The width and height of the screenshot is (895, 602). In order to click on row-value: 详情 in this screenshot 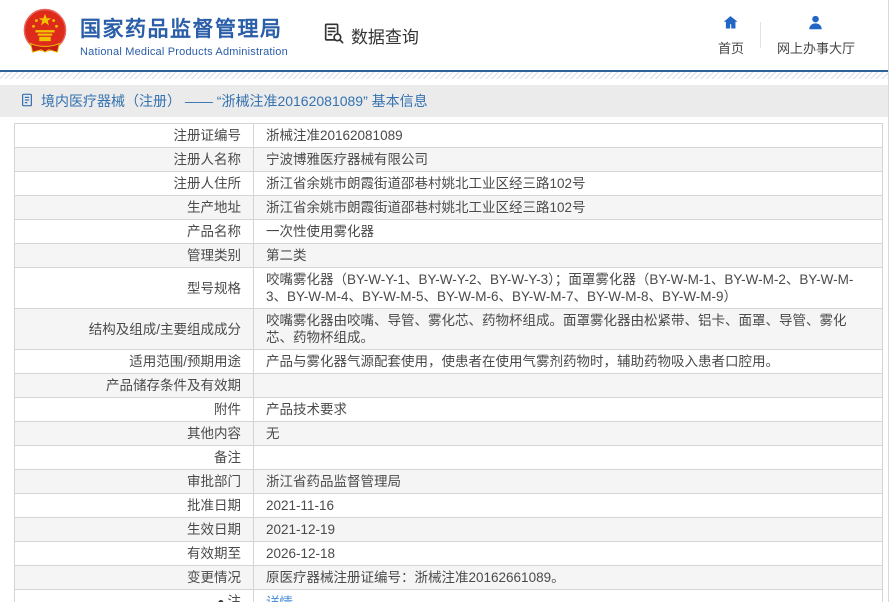, I will do `click(568, 595)`.